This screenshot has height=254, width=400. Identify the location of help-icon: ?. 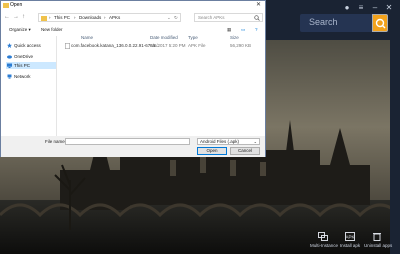
(256, 29).